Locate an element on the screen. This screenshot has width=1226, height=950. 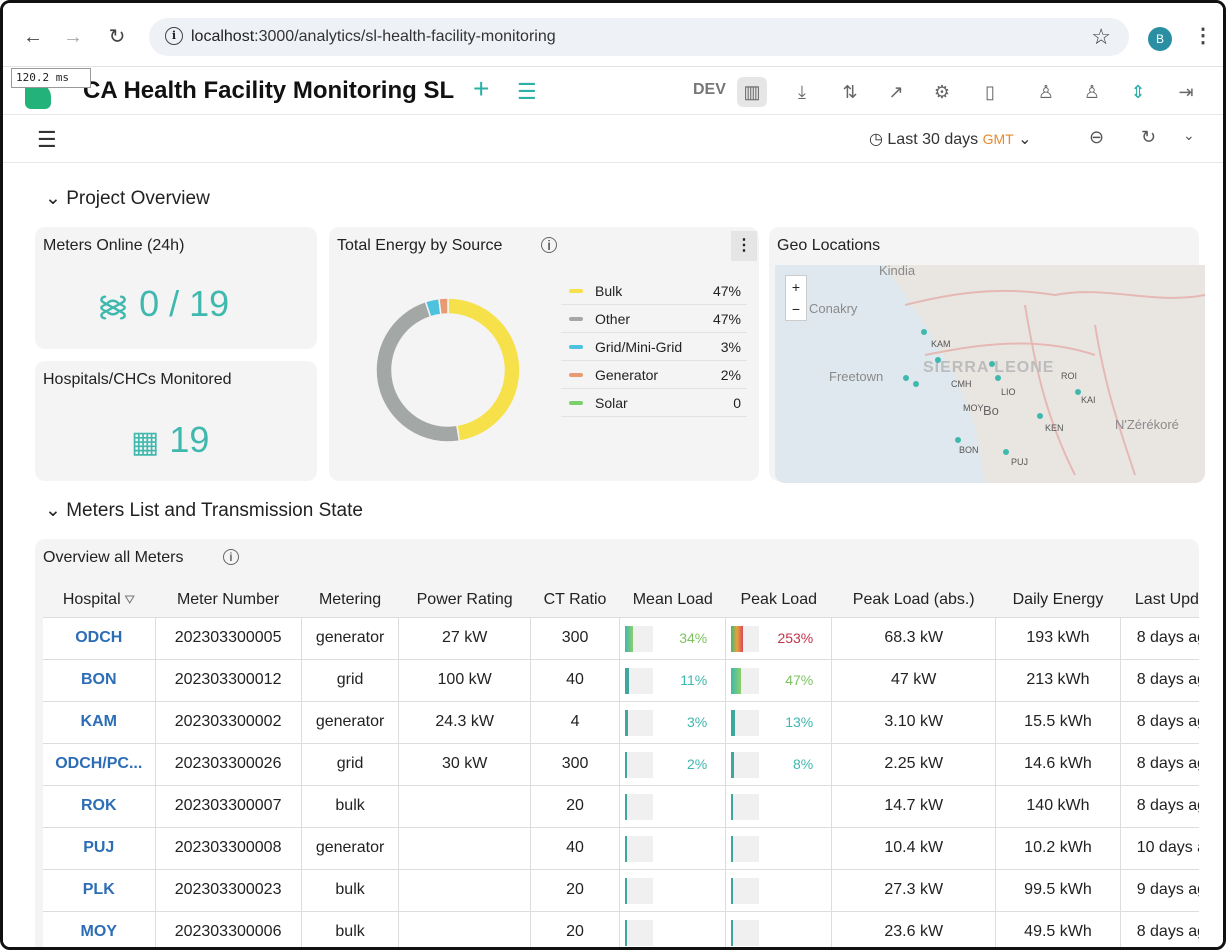
legend-item: Bulk 47% is located at coordinates (654, 291).